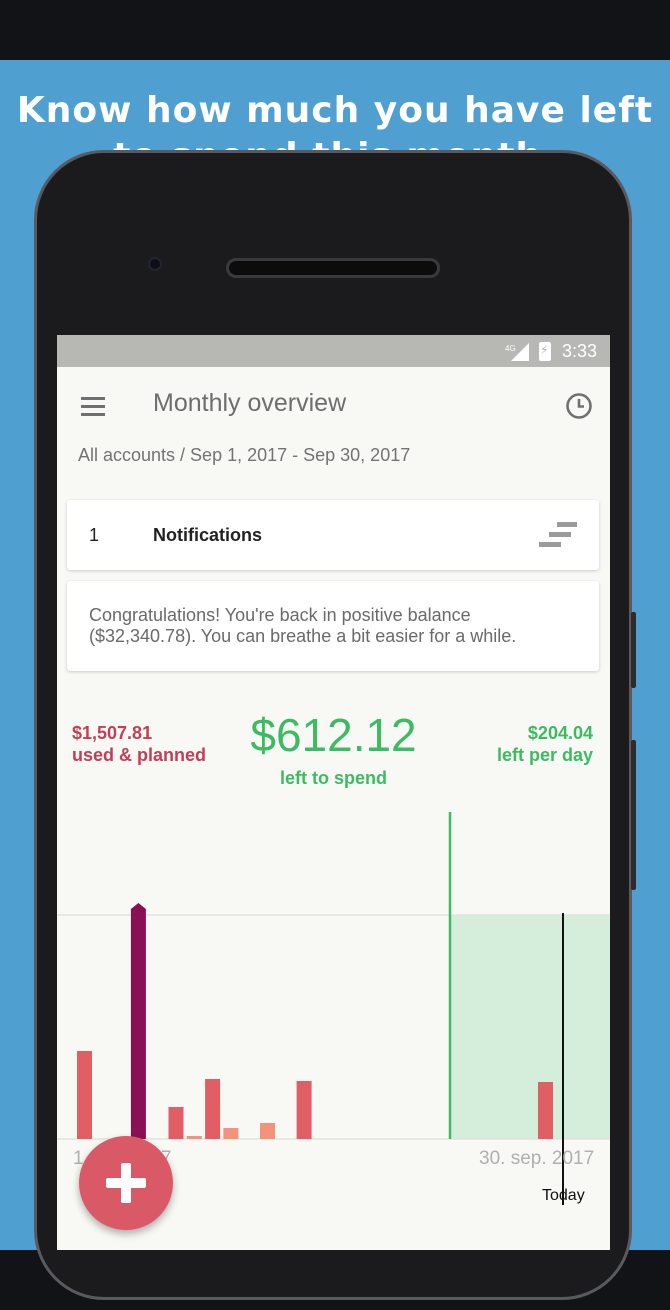  Describe the element at coordinates (94, 407) in the screenshot. I see `menu-icon` at that location.